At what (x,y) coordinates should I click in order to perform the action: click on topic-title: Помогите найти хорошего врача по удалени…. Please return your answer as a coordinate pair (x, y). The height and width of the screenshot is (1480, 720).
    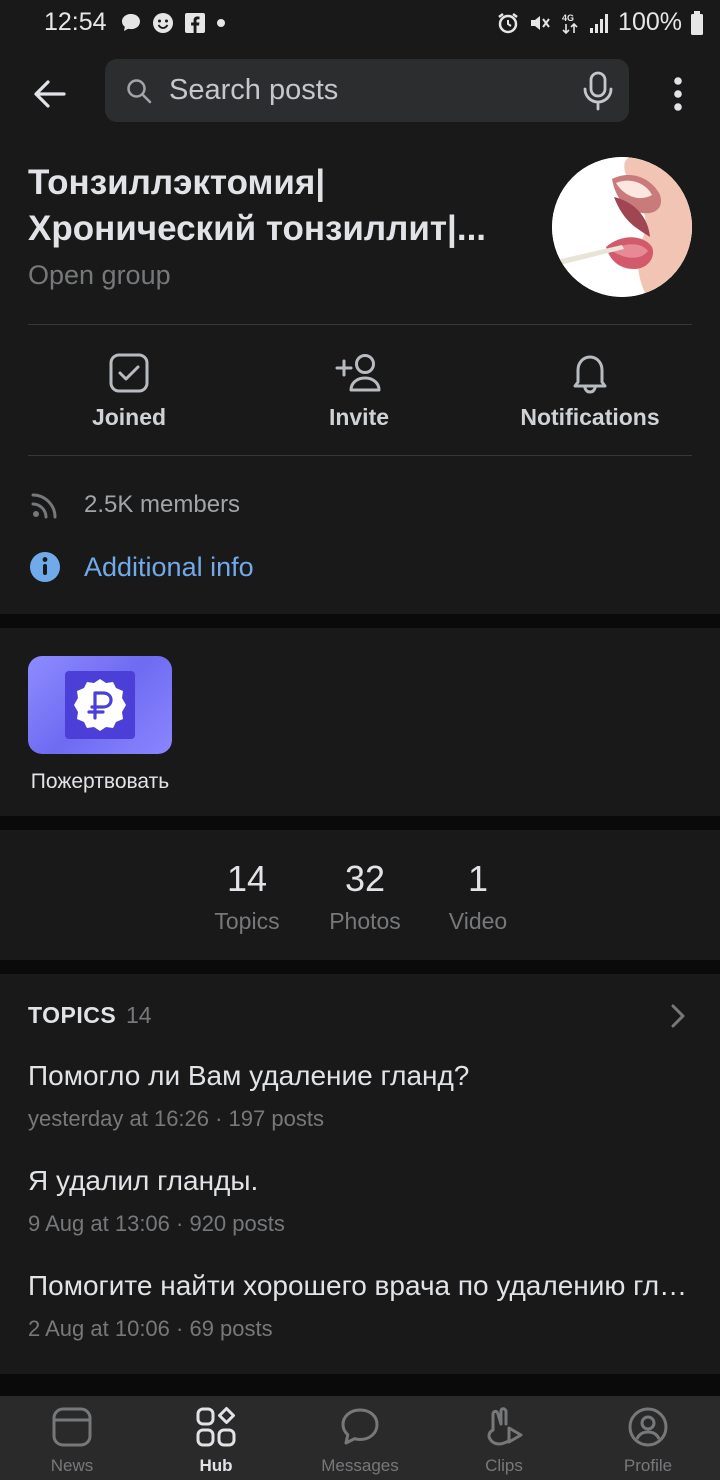
    Looking at the image, I should click on (360, 1286).